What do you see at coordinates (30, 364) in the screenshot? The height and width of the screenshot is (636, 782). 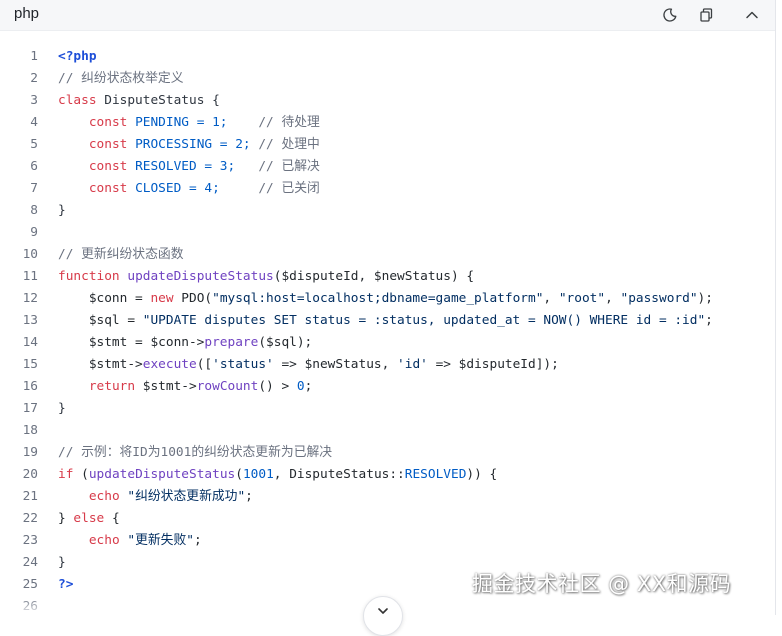 I see `line-number: 15` at bounding box center [30, 364].